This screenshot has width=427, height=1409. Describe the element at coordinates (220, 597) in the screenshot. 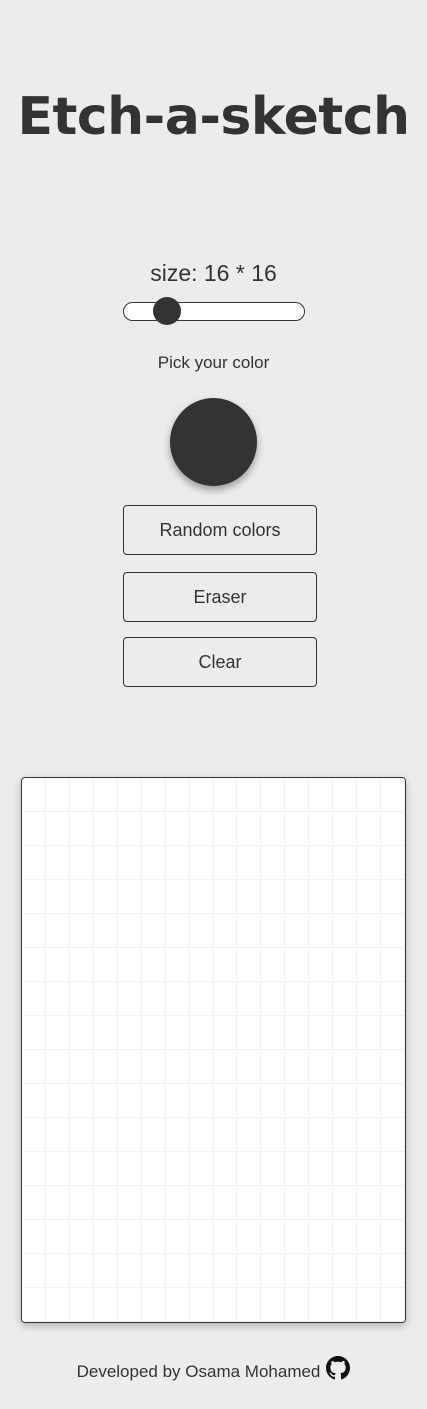

I see `eraser-button: Eraser` at that location.